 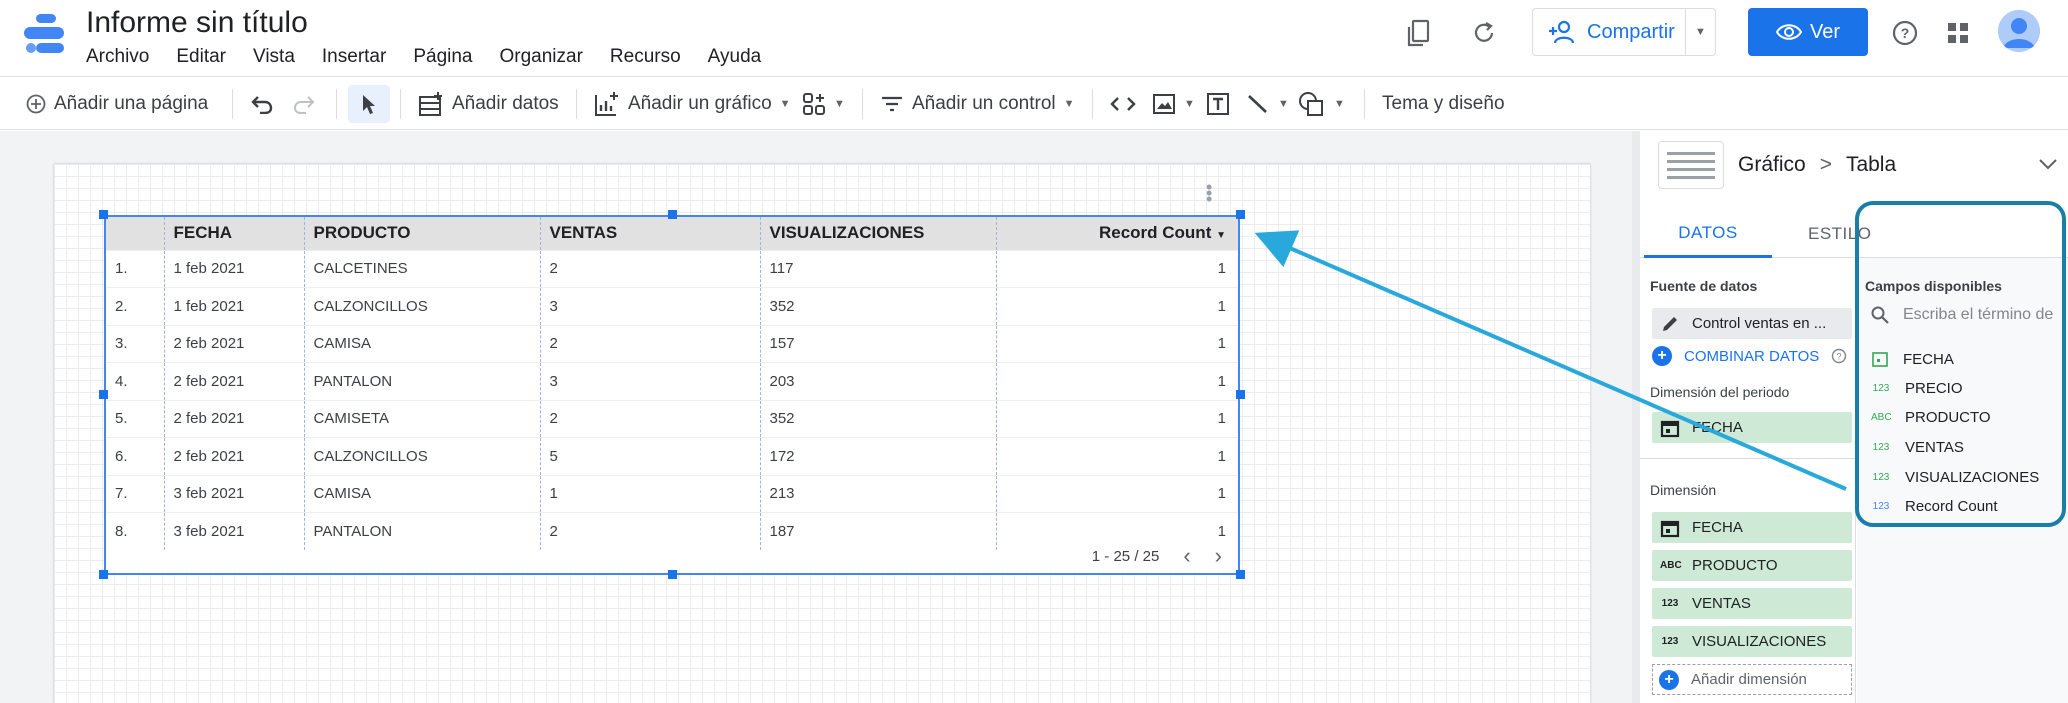 I want to click on field-item-fecha: FECHA, so click(x=1912, y=359).